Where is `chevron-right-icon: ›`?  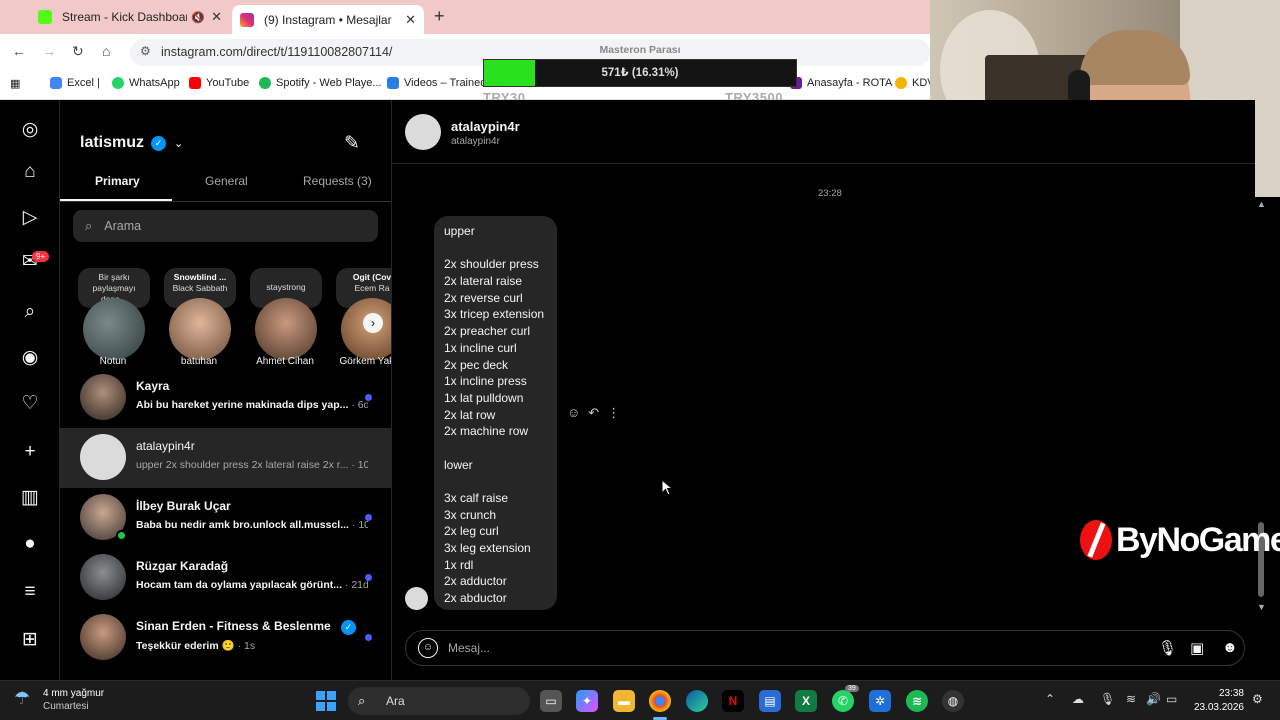
chevron-right-icon: › is located at coordinates (373, 323).